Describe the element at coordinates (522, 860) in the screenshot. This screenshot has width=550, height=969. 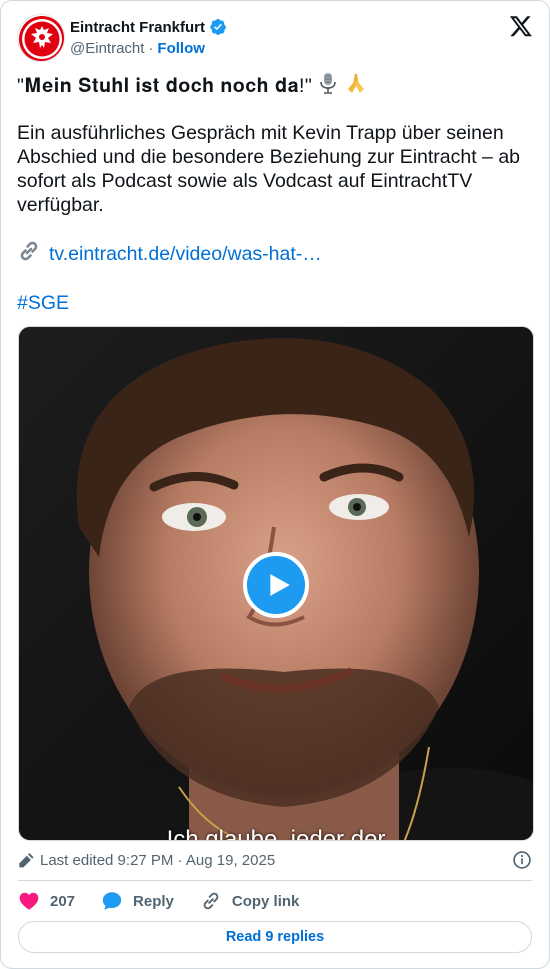
I see `info-icon` at that location.